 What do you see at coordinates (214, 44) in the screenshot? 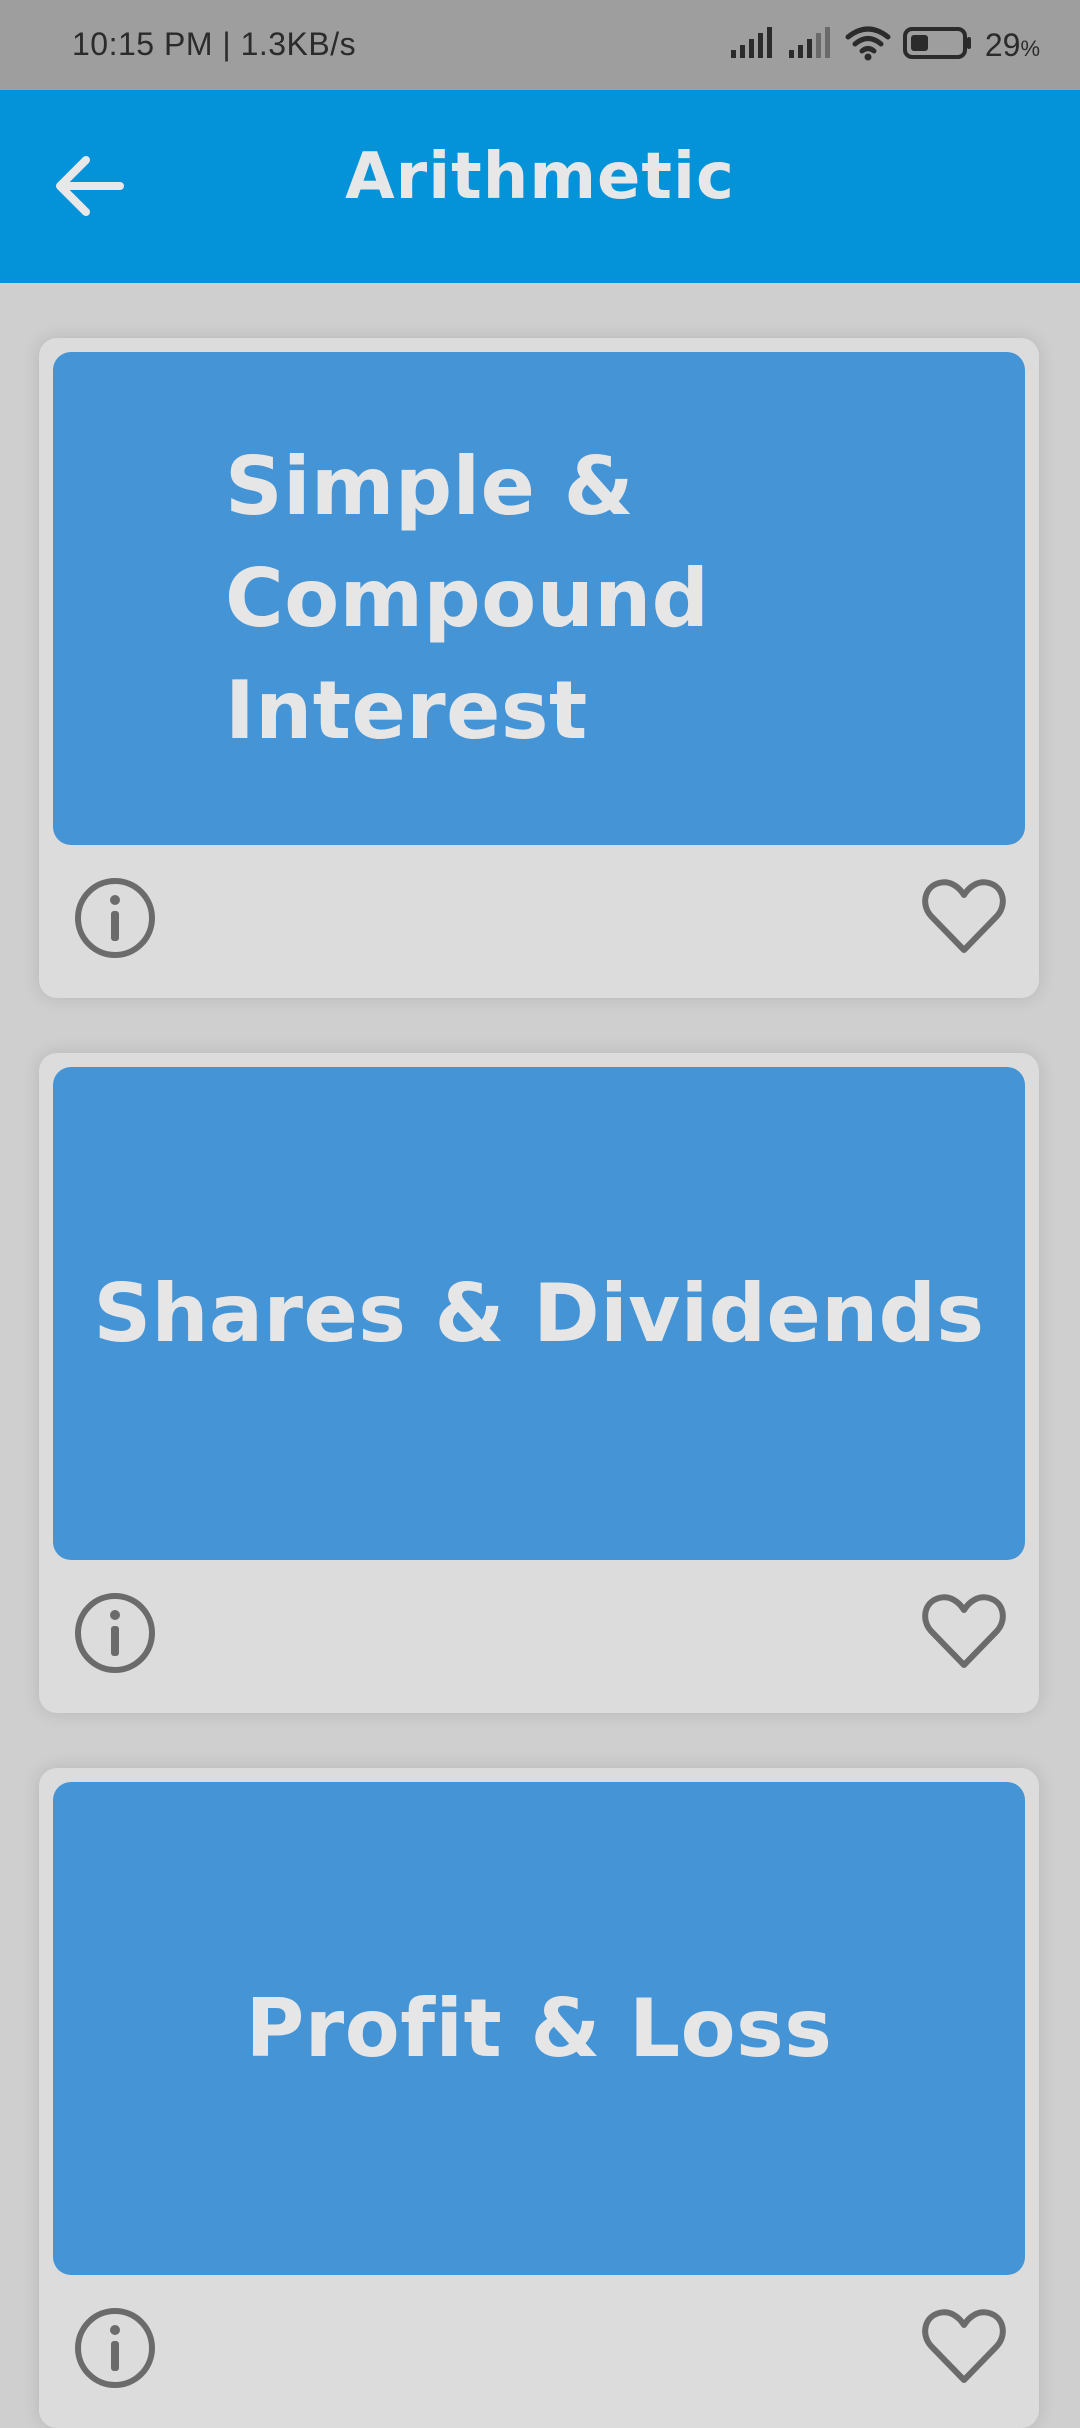
I see `status-time-speed: 10:15 PM | 1.3KB/s` at bounding box center [214, 44].